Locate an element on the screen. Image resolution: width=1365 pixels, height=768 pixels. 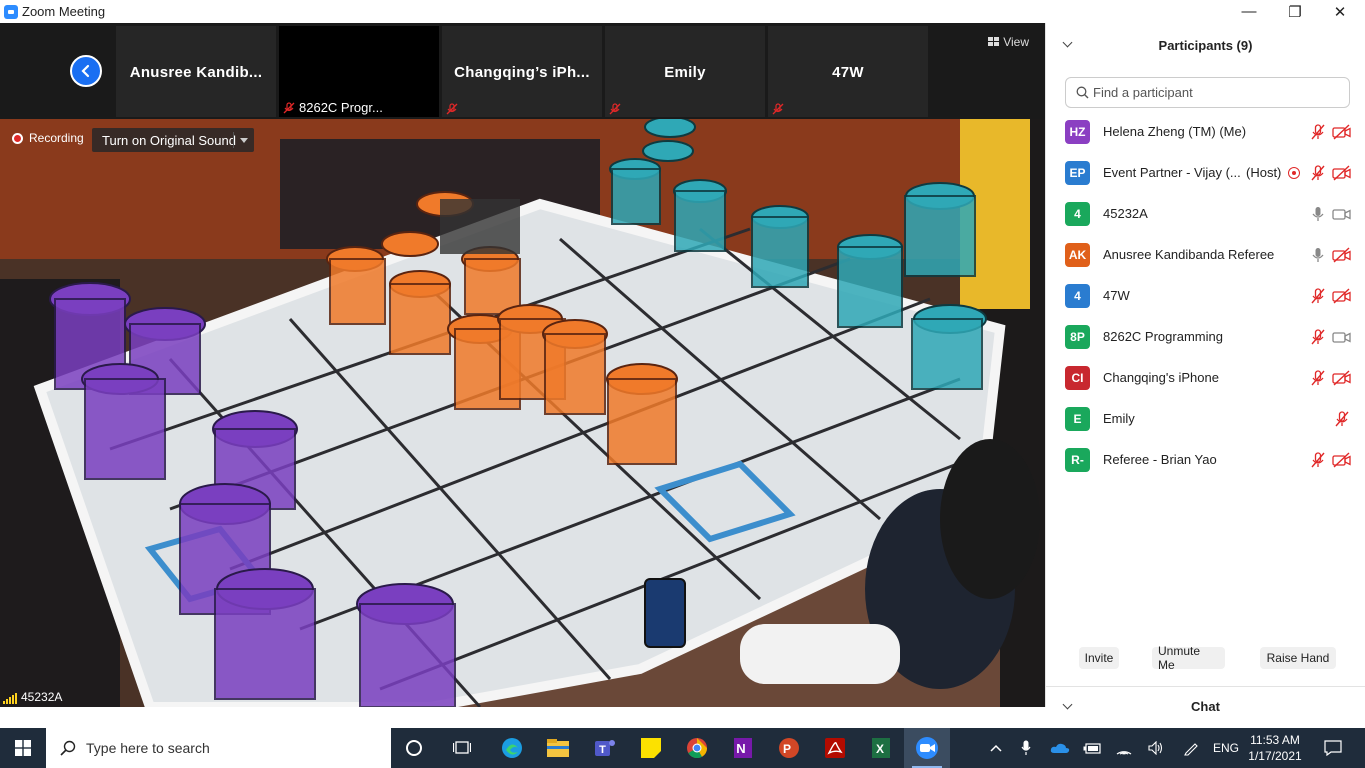
teams-button: T is located at coordinates (605, 748).